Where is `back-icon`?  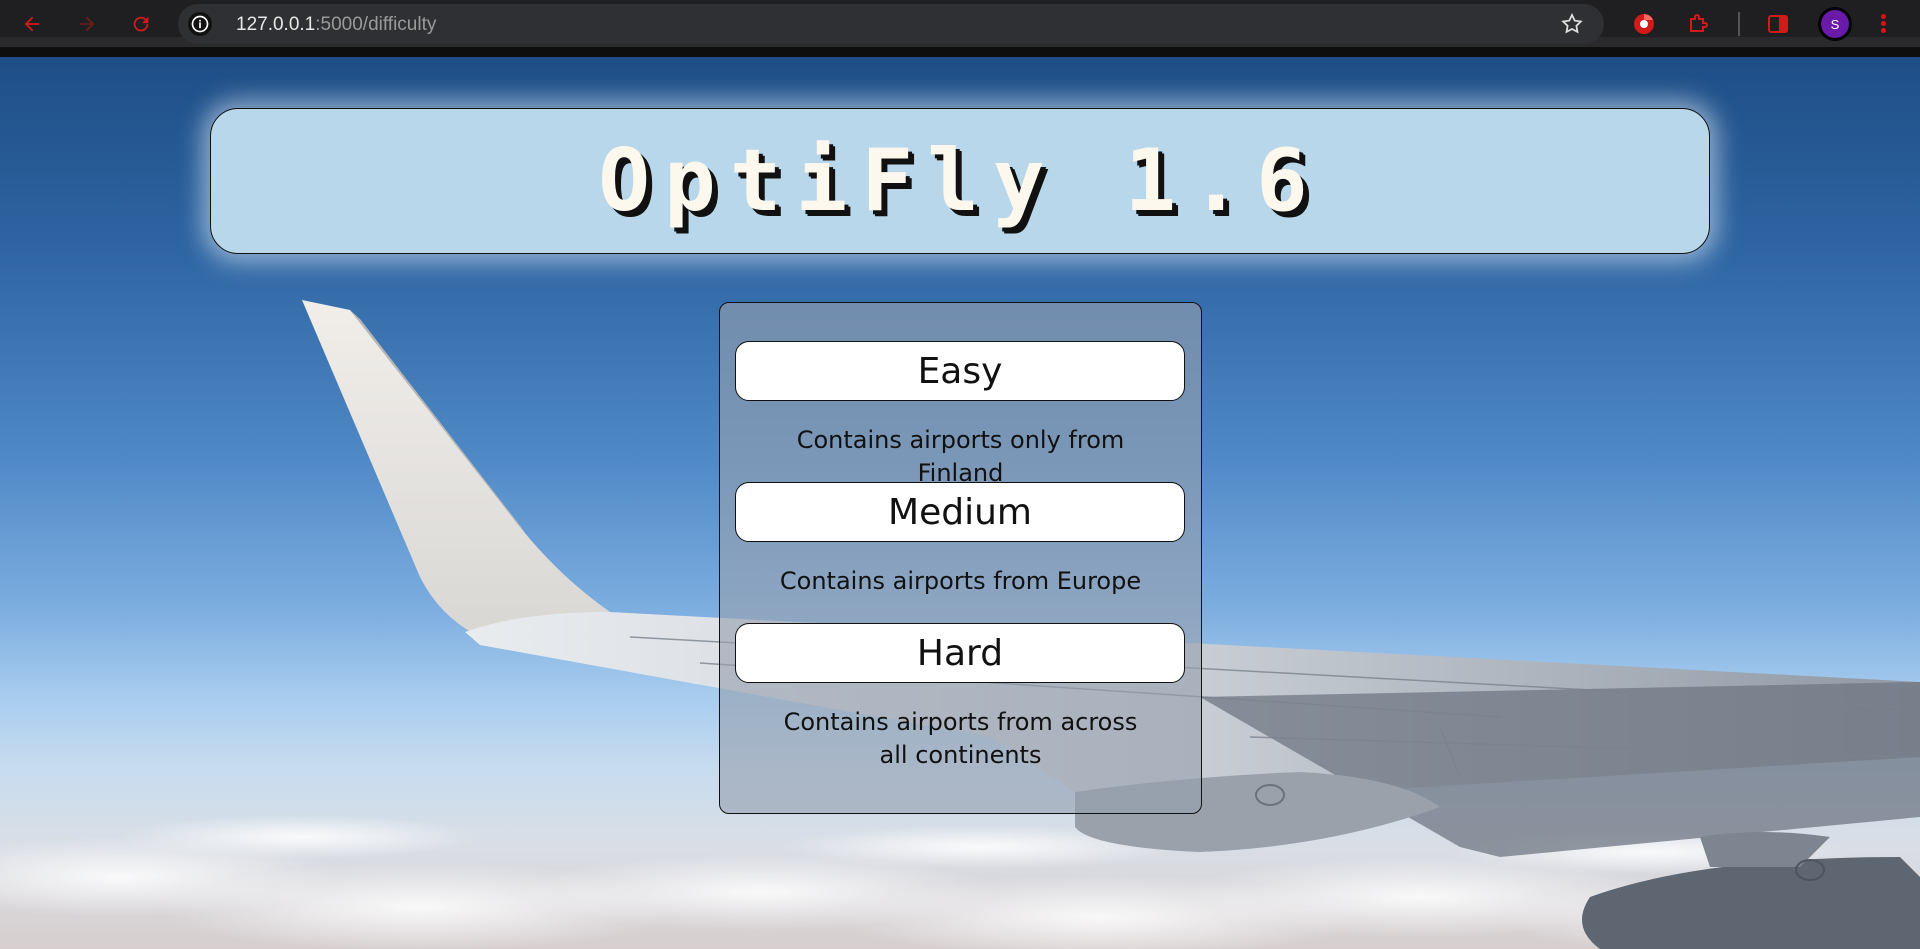
back-icon is located at coordinates (32, 24).